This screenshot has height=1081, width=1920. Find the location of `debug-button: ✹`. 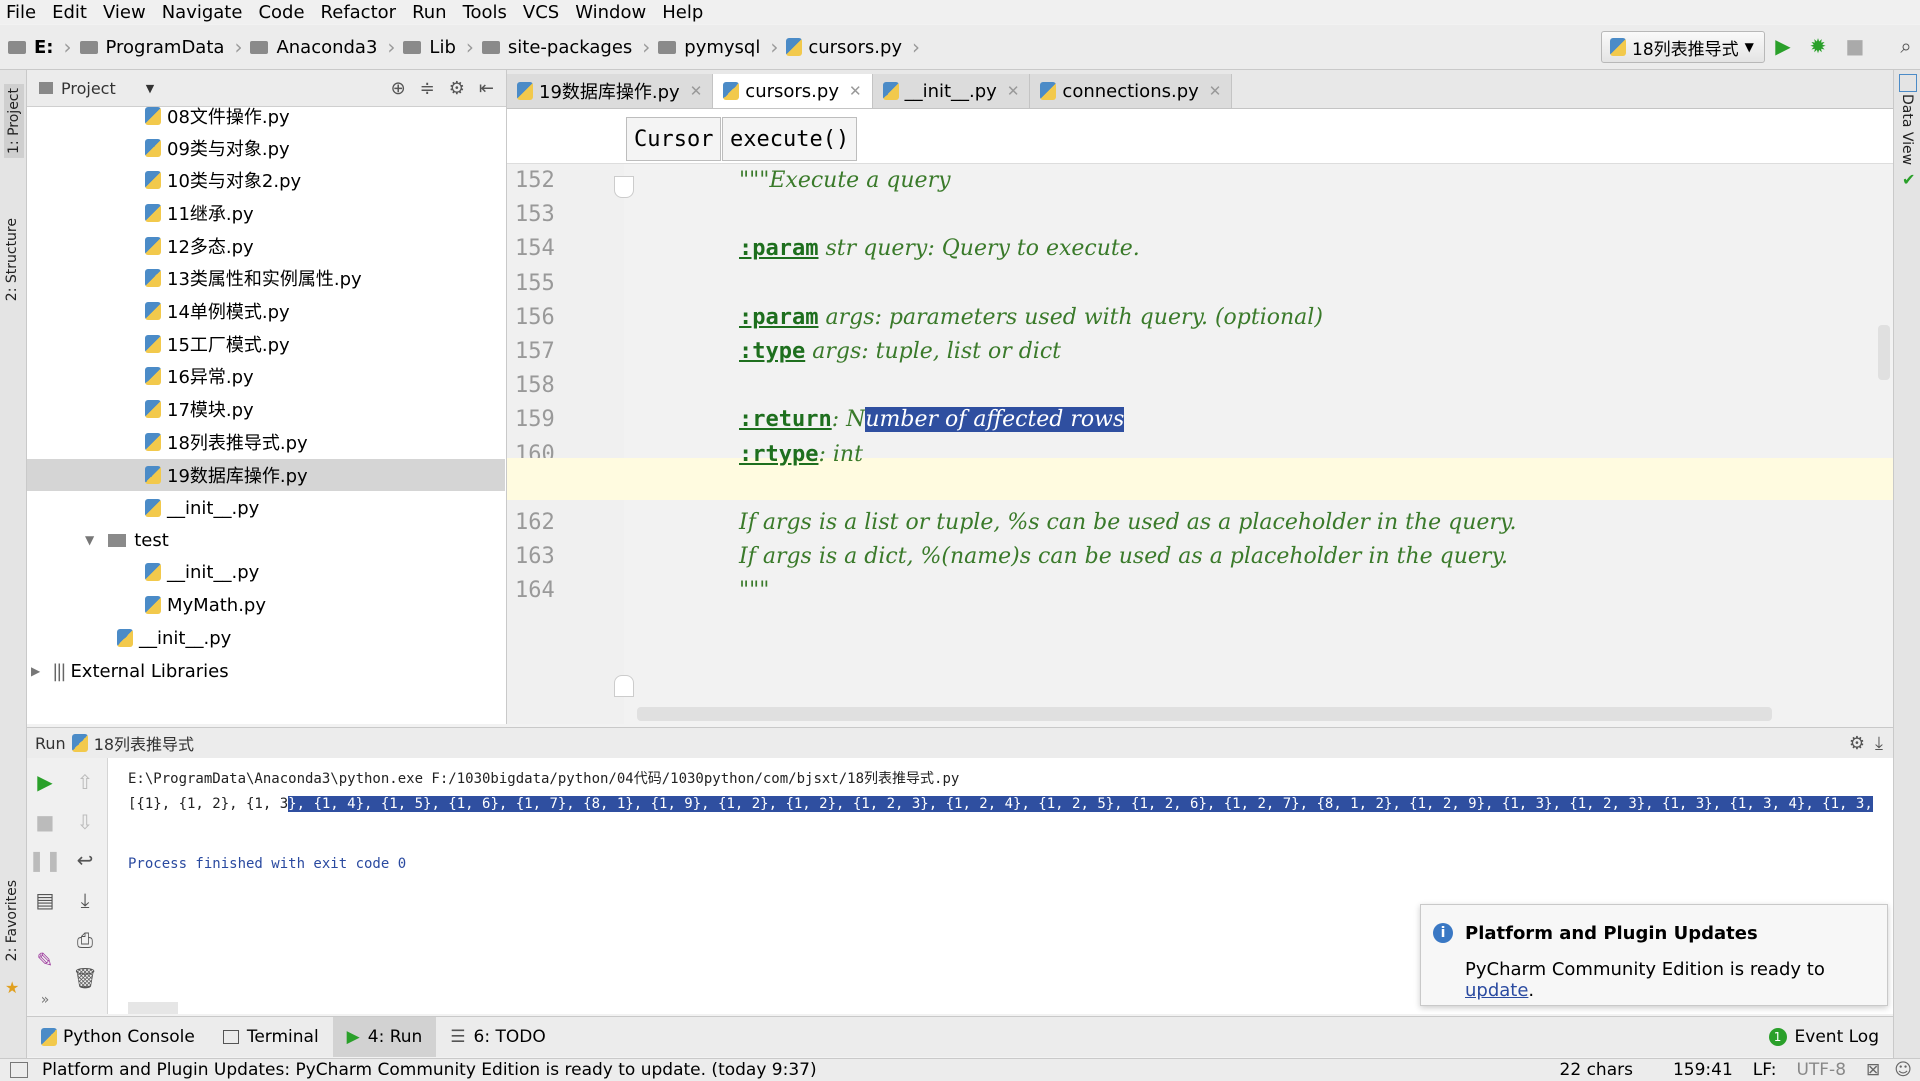

debug-button: ✹ is located at coordinates (1818, 46).